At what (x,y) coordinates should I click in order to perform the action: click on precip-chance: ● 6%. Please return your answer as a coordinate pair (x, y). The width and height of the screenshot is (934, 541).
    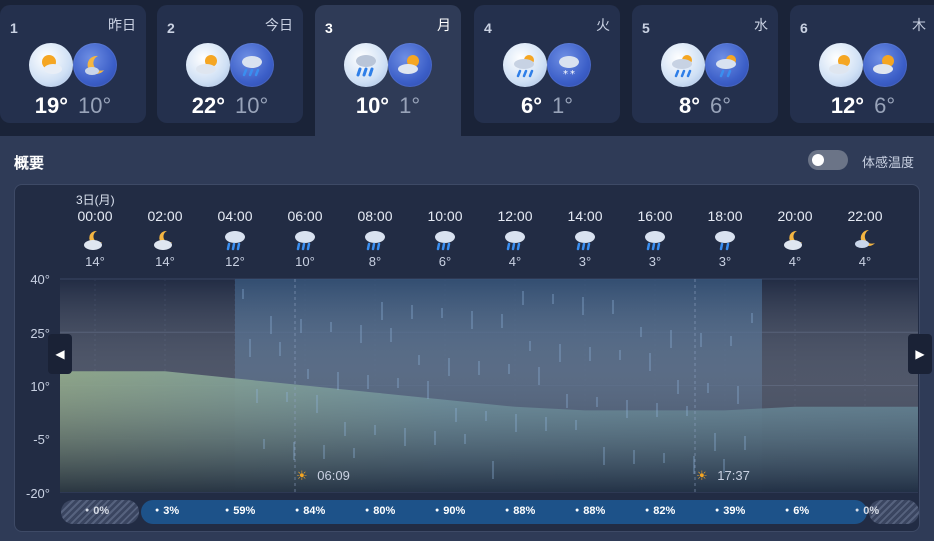
    Looking at the image, I should click on (797, 511).